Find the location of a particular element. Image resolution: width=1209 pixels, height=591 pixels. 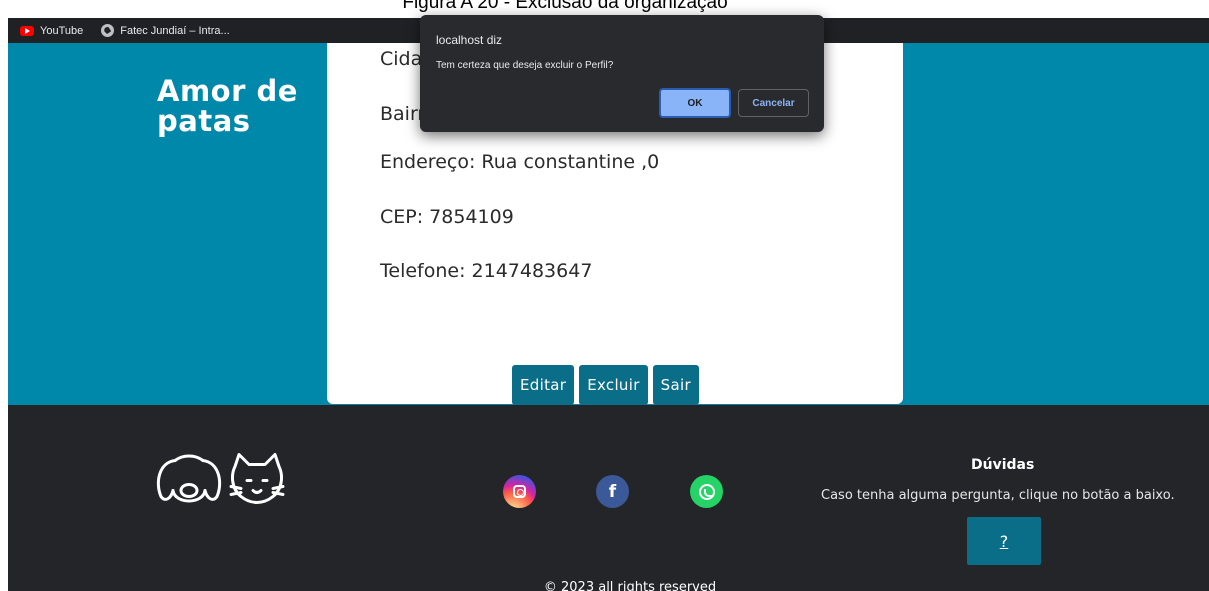

bookmark-label: YouTube is located at coordinates (62, 30).